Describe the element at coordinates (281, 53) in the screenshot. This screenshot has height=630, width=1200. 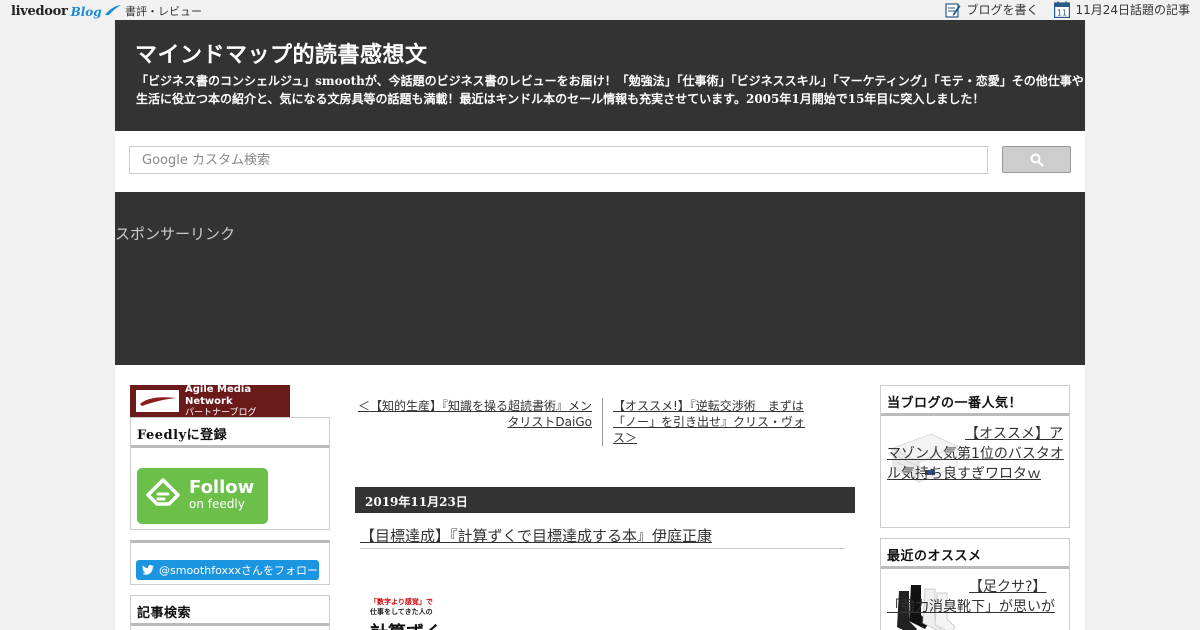
I see `site-title: マインドマップ的読書感想文` at that location.